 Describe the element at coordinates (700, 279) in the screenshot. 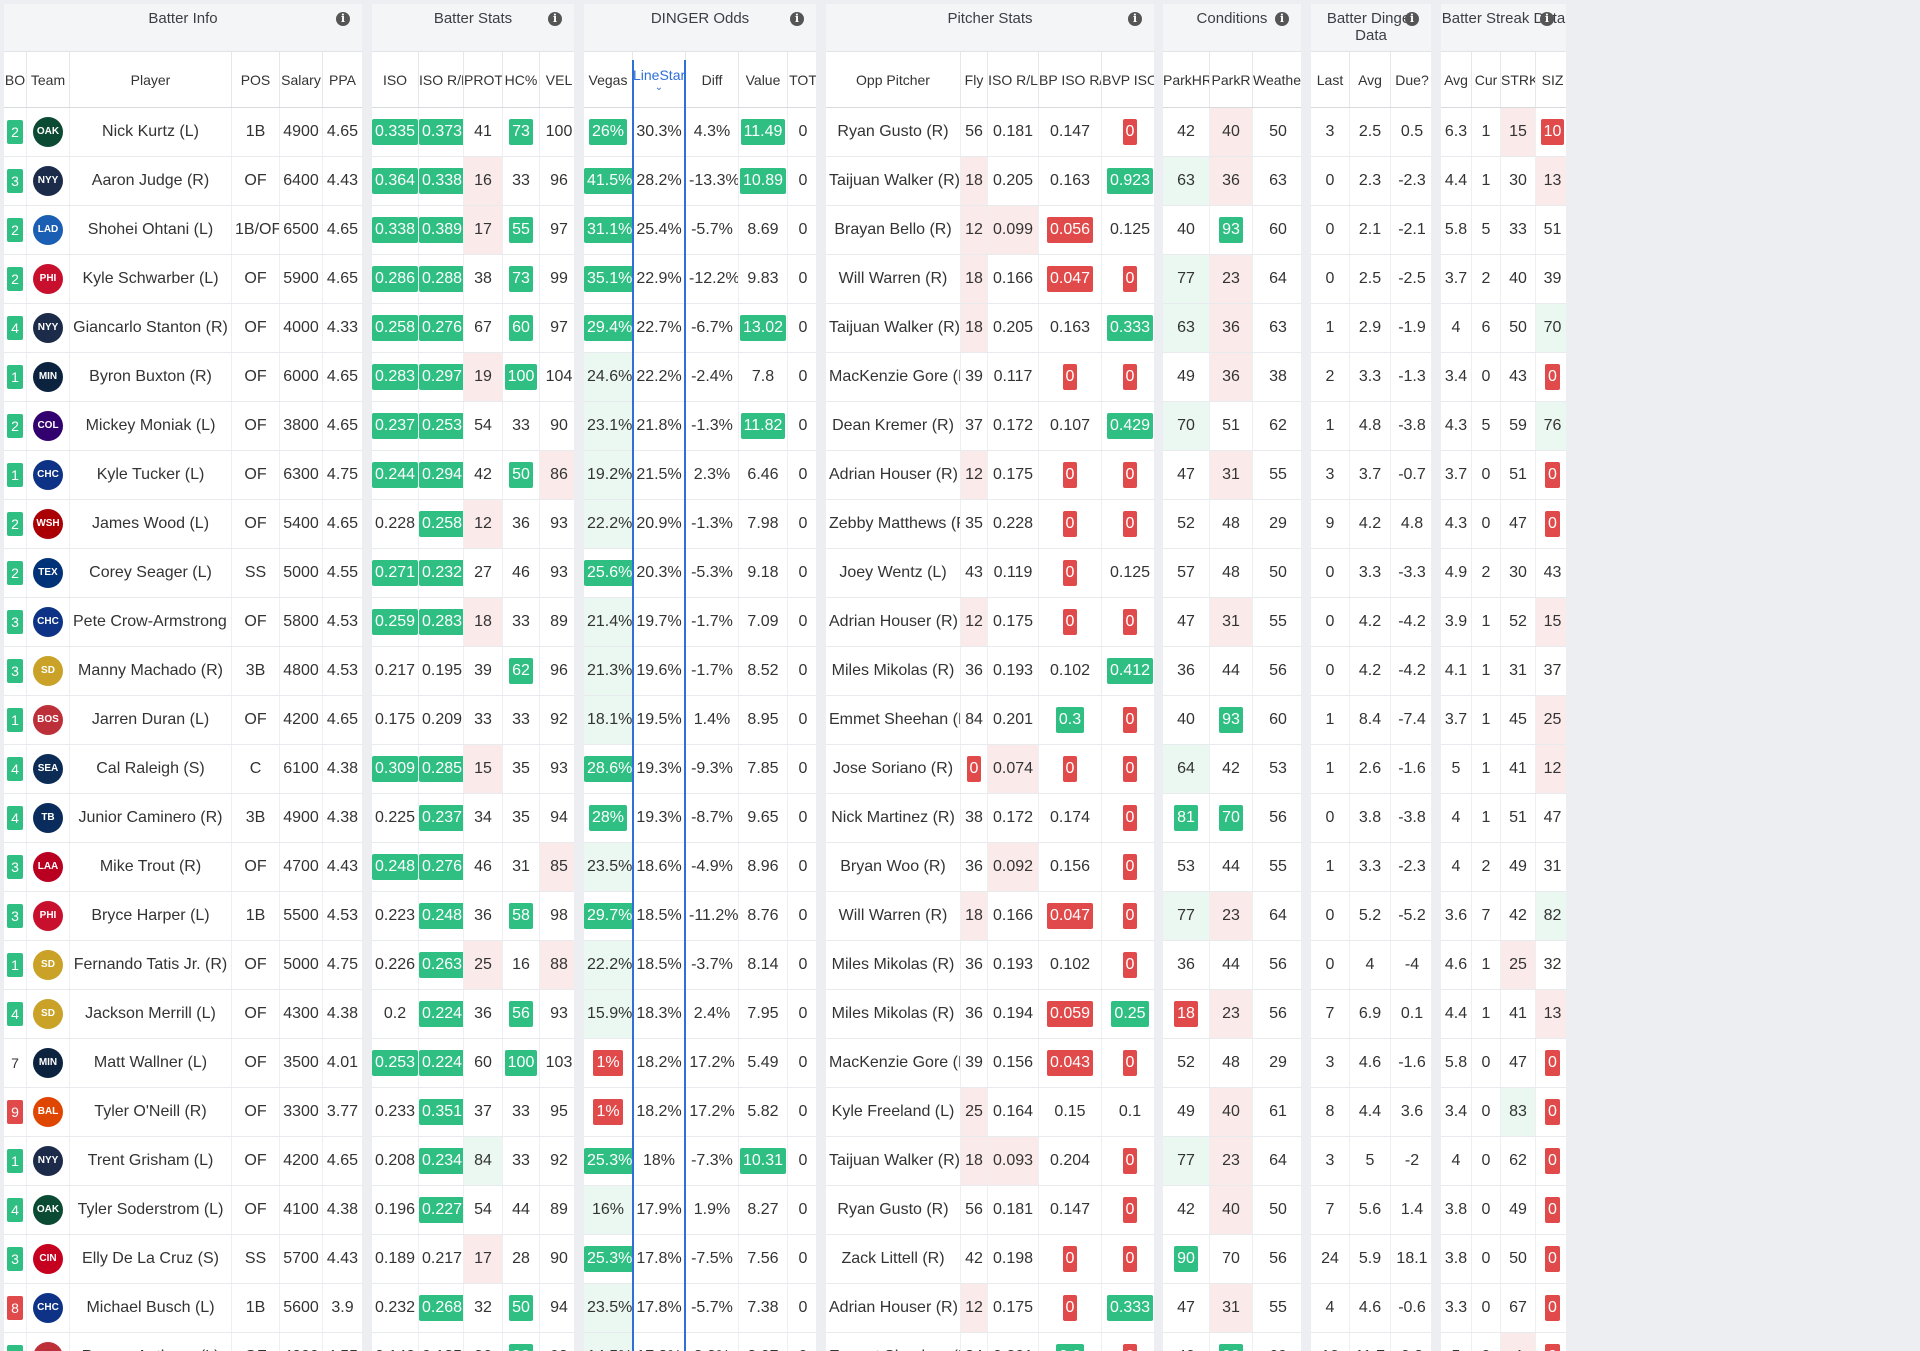

I see `table-row: 35.1% 22.9% -12.2% 9.83 0` at that location.